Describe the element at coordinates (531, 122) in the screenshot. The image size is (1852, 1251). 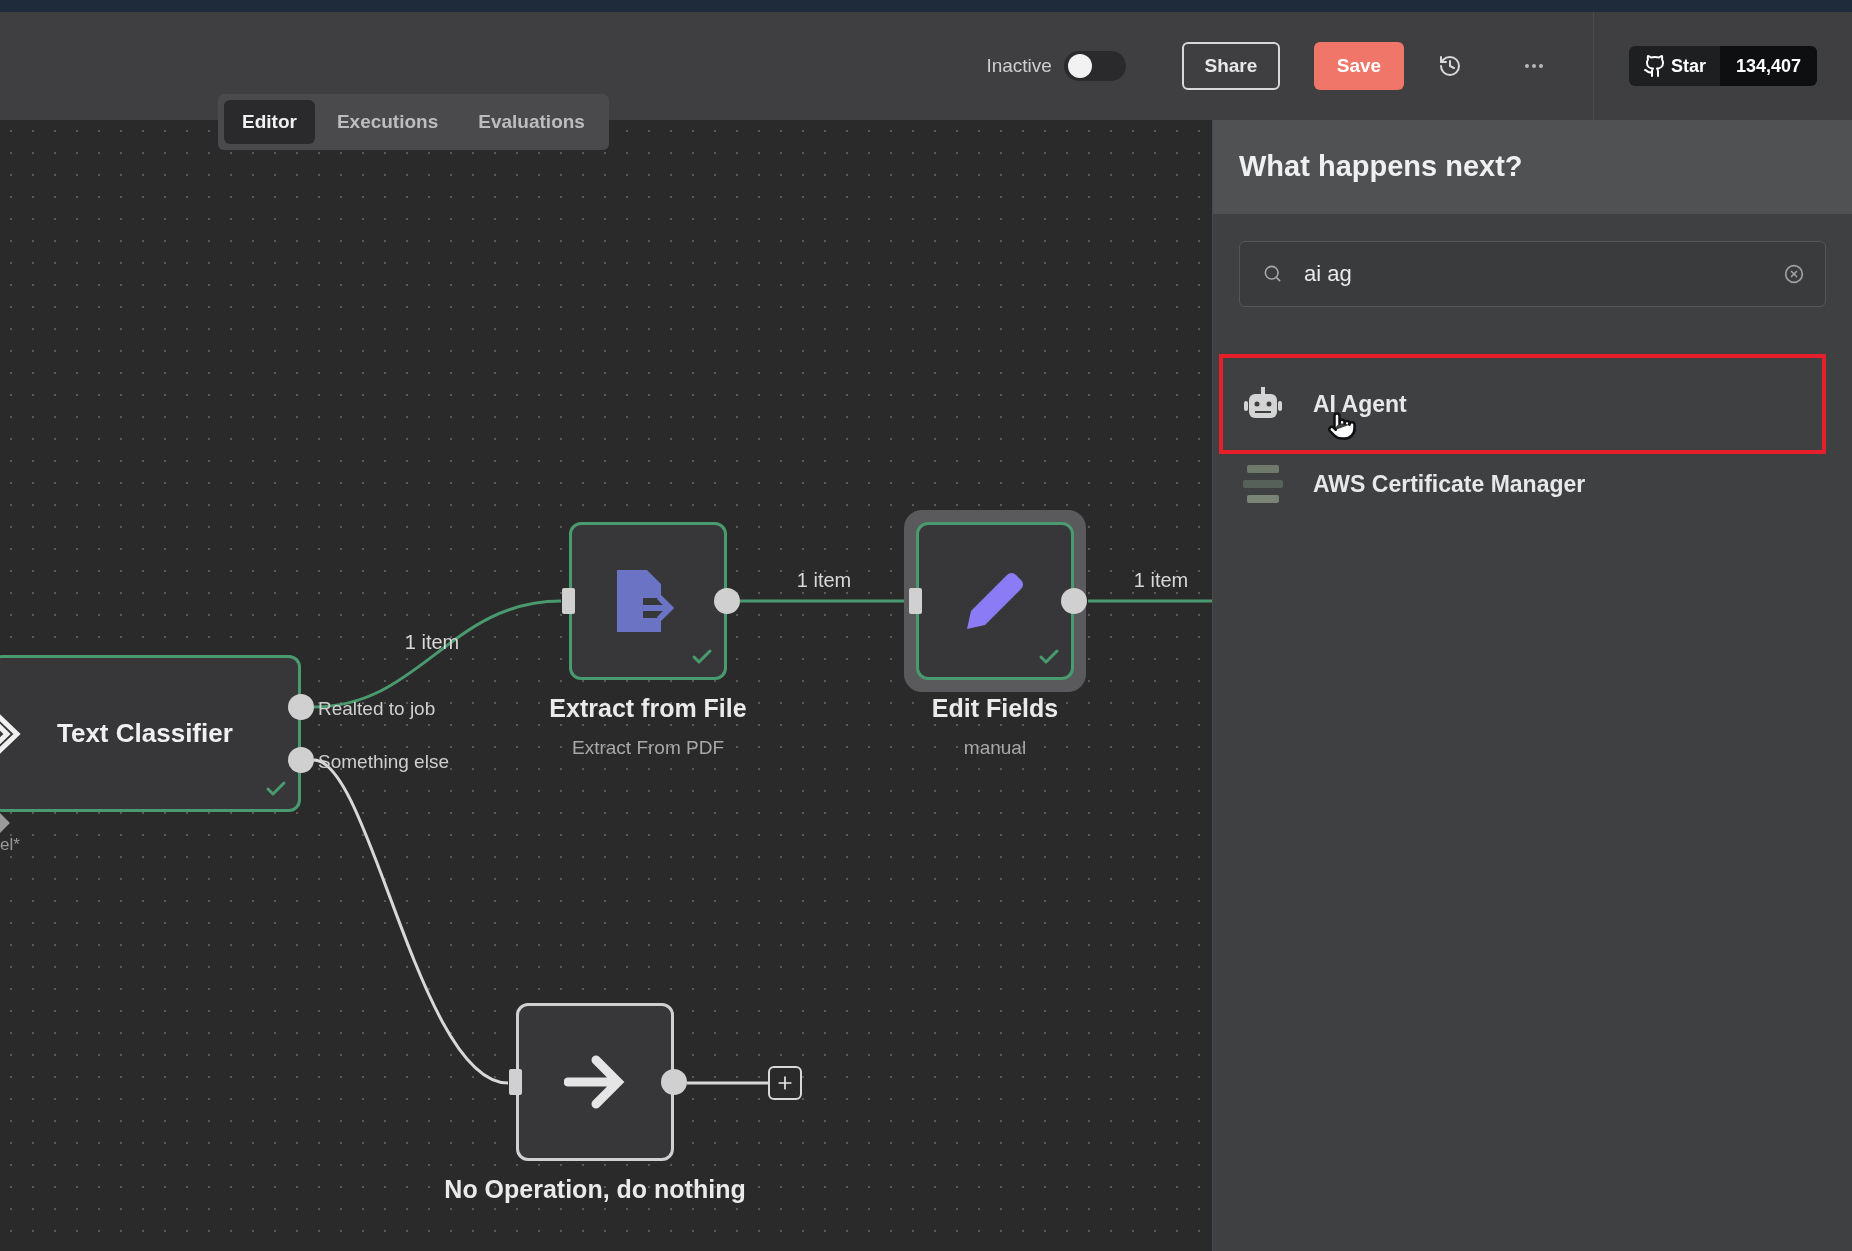
I see `view-tab: Evaluations` at that location.